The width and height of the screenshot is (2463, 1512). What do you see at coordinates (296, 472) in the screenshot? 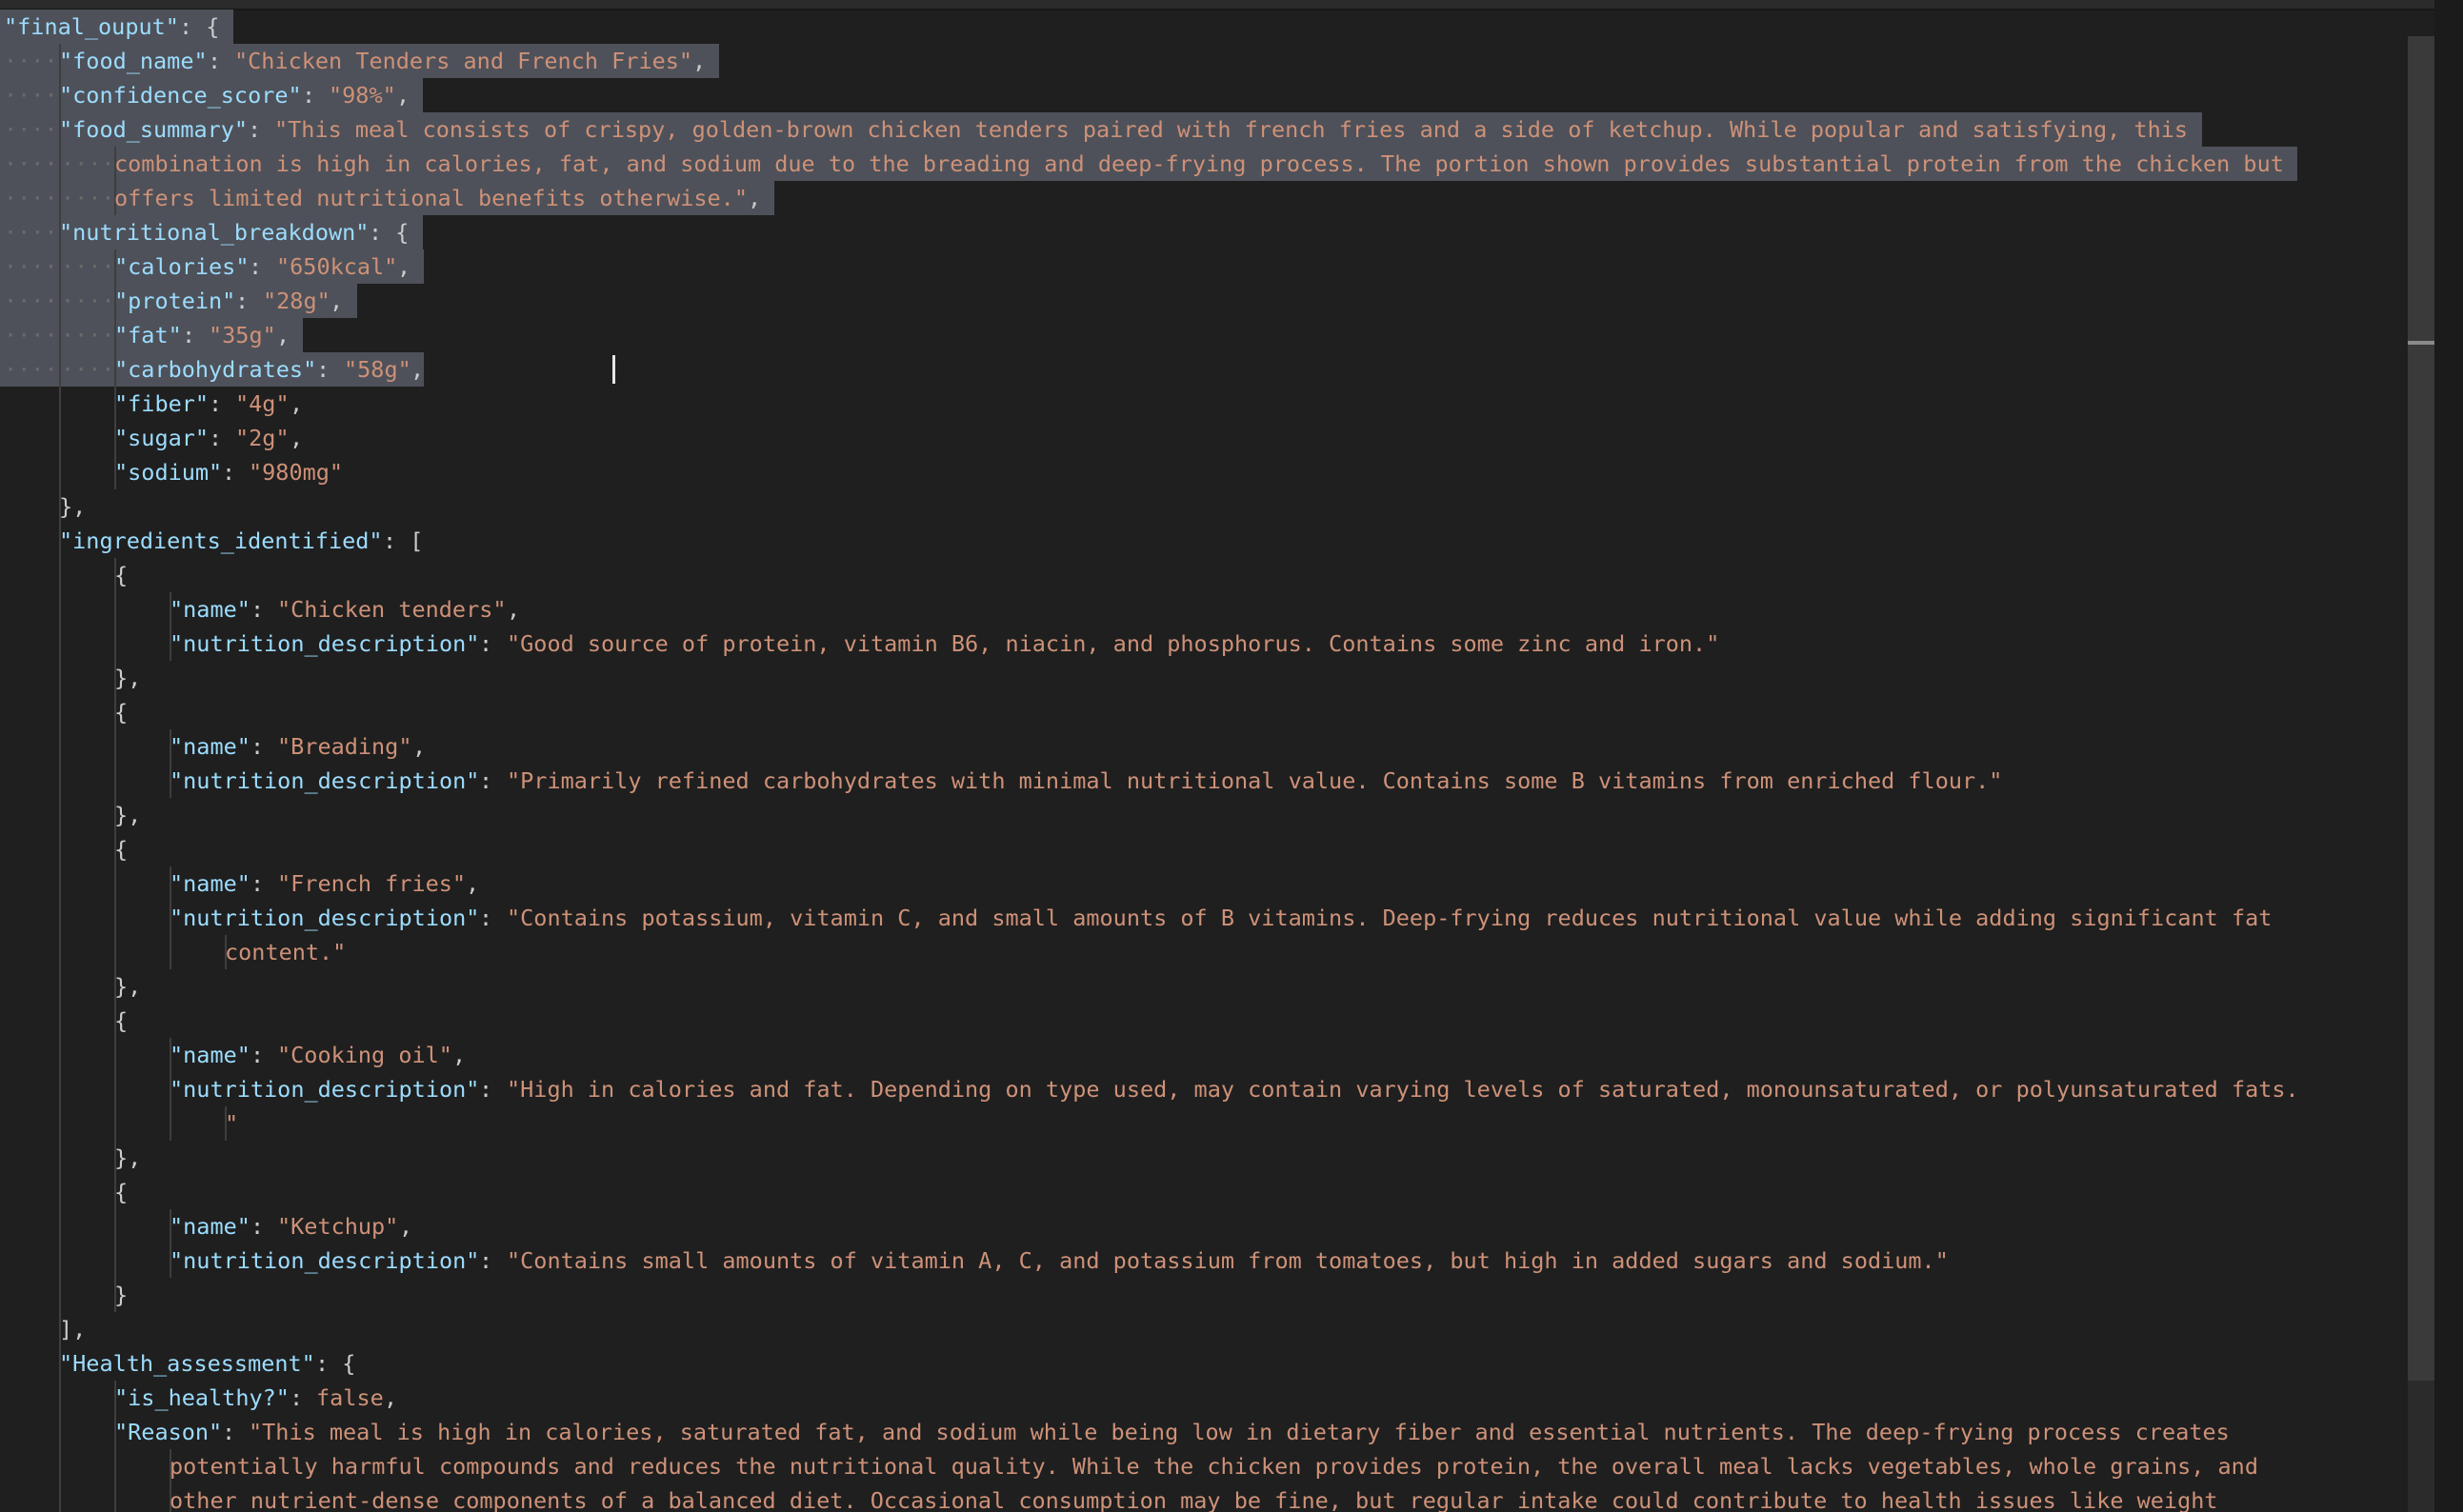
I see `json-string-value: "980mg"` at bounding box center [296, 472].